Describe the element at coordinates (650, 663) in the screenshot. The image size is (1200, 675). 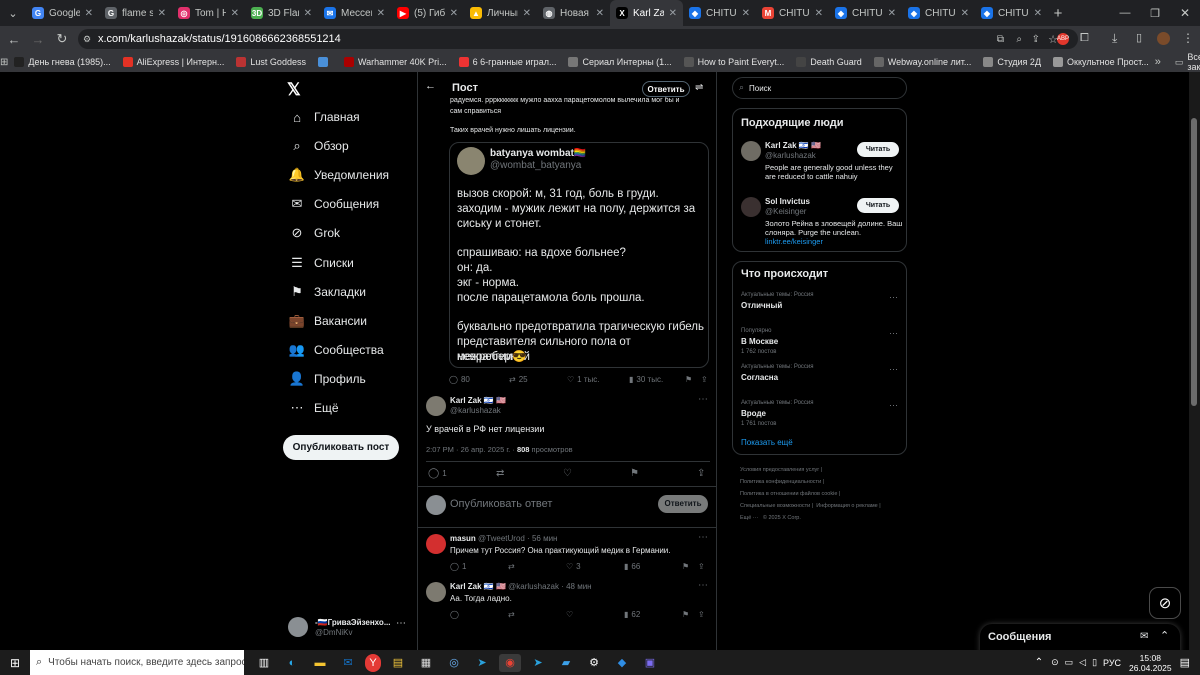
I see `app-icon: ▣` at that location.